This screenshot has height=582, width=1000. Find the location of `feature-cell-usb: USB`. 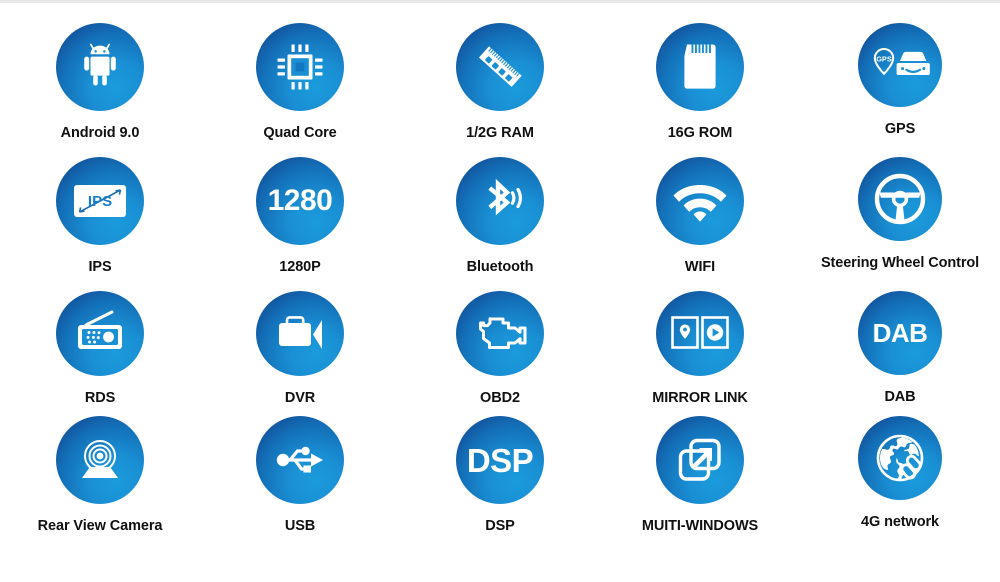

feature-cell-usb: USB is located at coordinates (300, 473).